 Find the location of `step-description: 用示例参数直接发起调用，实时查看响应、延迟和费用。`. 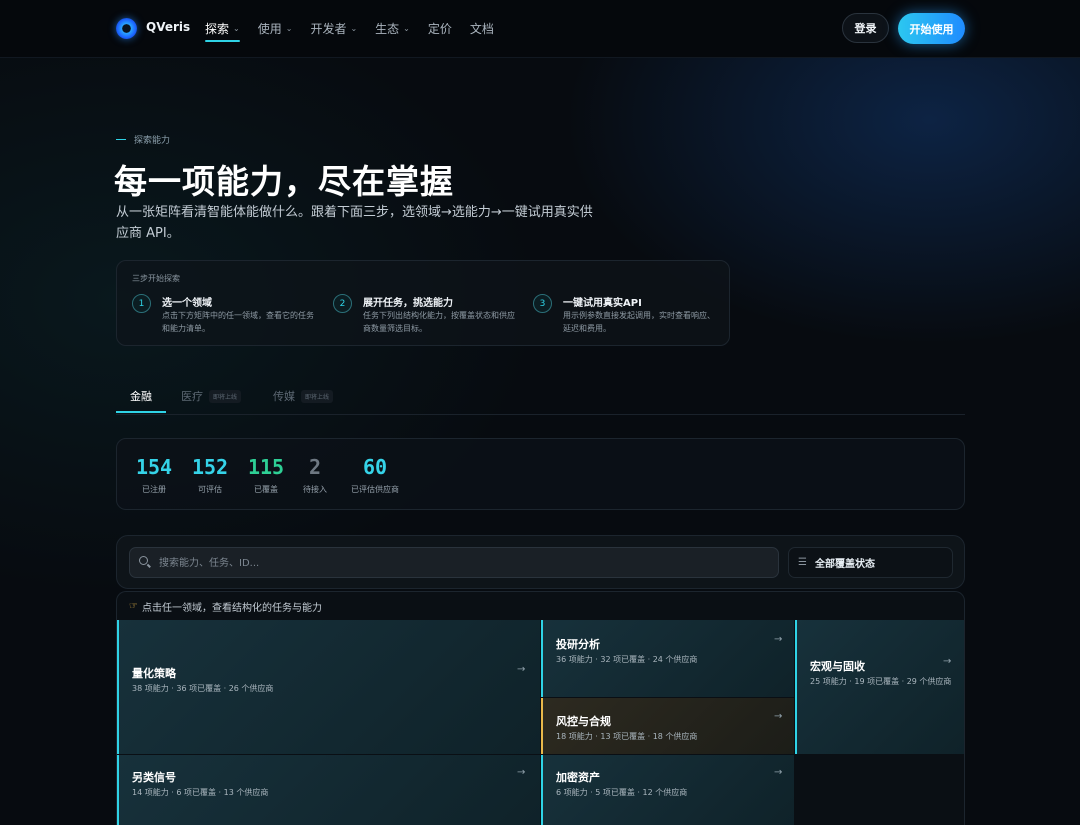

step-description: 用示例参数直接发起调用，实时查看响应、延迟和费用。 is located at coordinates (639, 322).